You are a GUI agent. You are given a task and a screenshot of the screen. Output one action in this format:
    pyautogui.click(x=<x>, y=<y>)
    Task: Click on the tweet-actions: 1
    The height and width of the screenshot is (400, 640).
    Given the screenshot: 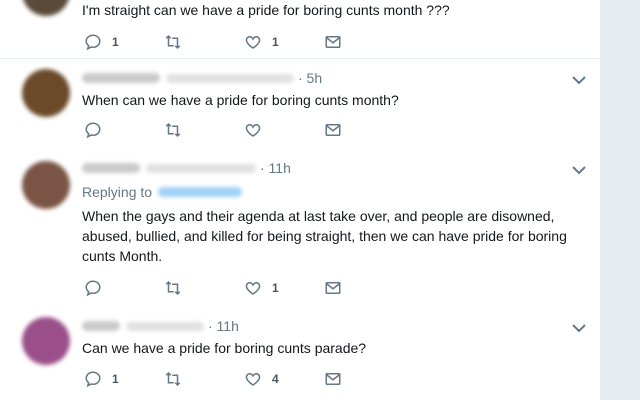 What is the action you would take?
    pyautogui.click(x=332, y=288)
    